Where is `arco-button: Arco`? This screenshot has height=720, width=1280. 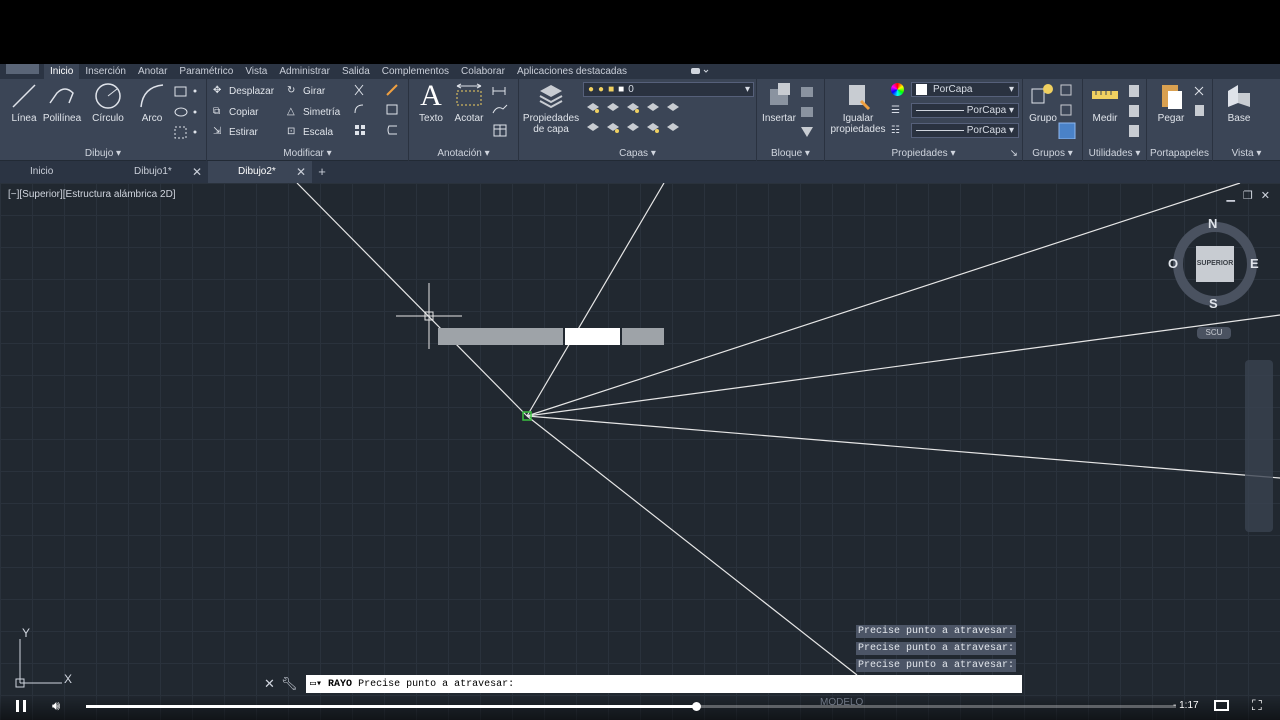 arco-button: Arco is located at coordinates (152, 109).